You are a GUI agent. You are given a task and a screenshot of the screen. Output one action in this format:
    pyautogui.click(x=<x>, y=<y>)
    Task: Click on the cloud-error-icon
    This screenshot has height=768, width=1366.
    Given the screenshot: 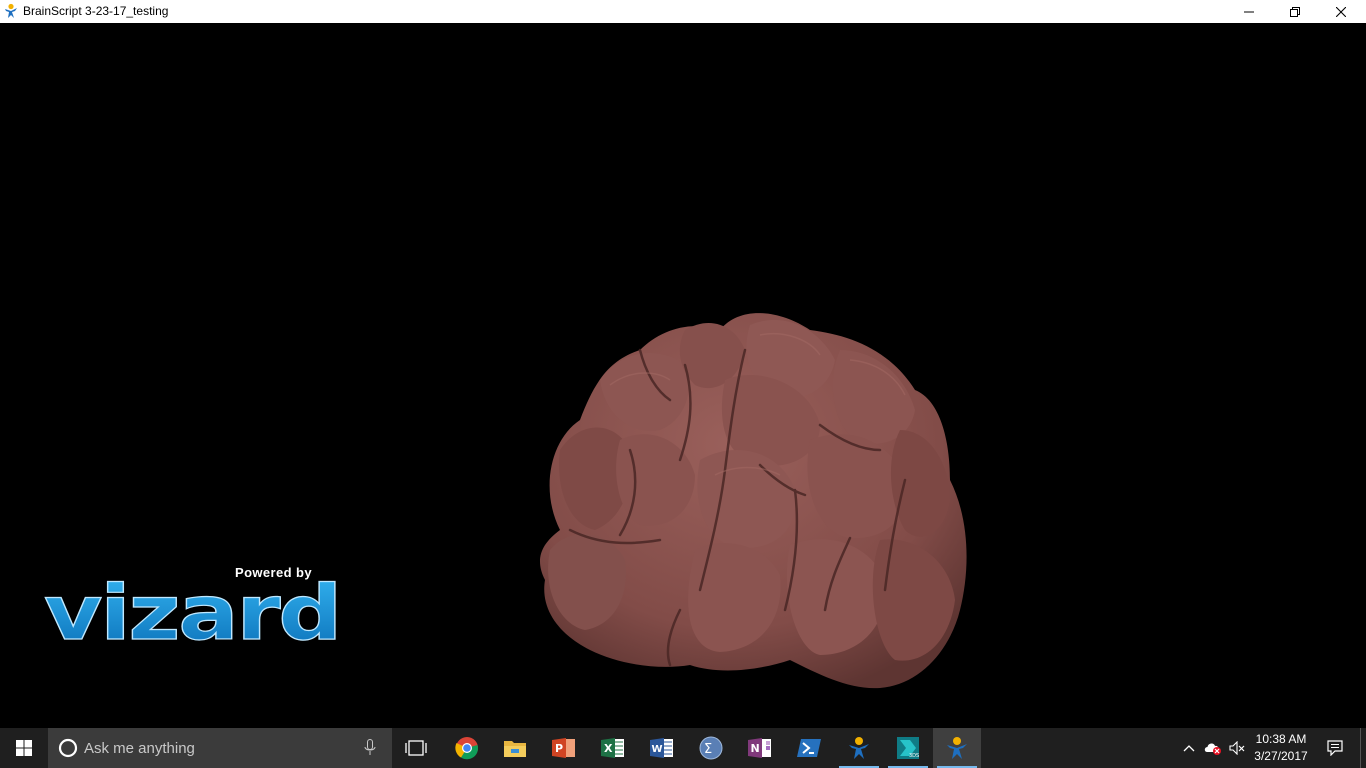 What is the action you would take?
    pyautogui.click(x=1212, y=749)
    